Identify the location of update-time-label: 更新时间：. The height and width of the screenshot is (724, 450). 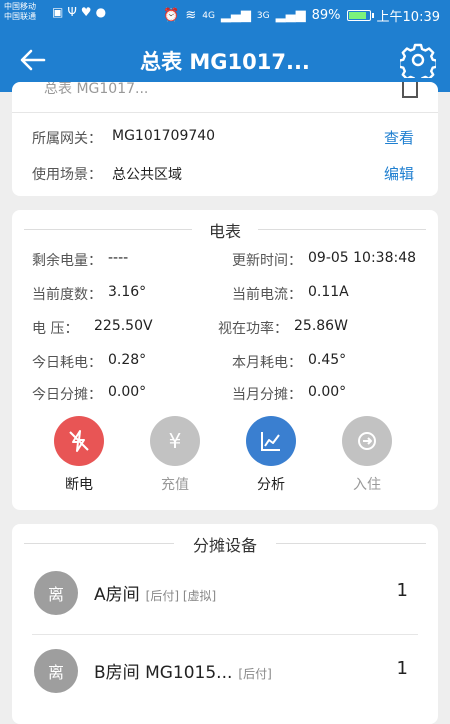
(267, 261).